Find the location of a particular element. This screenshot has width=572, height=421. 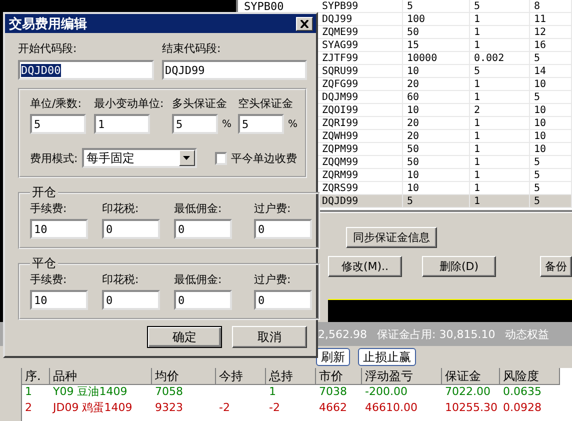

field-label: 费用模式: is located at coordinates (54, 158).